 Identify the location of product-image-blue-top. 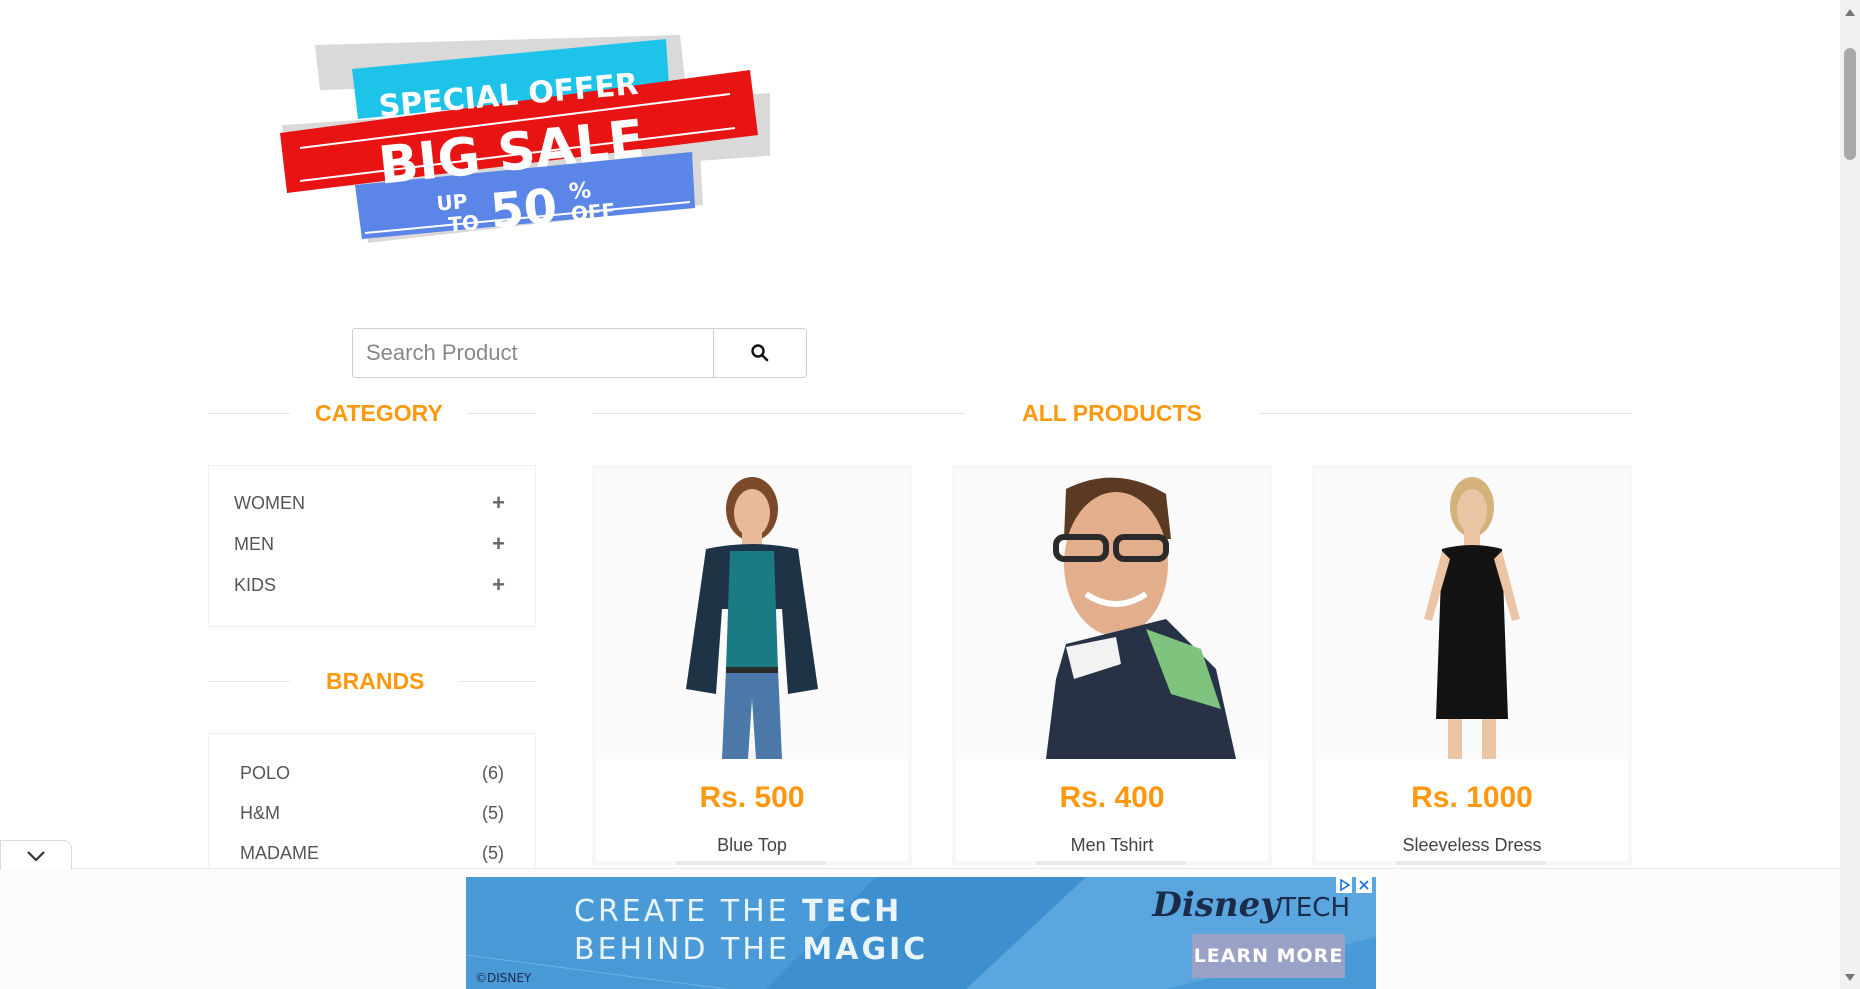
(752, 614).